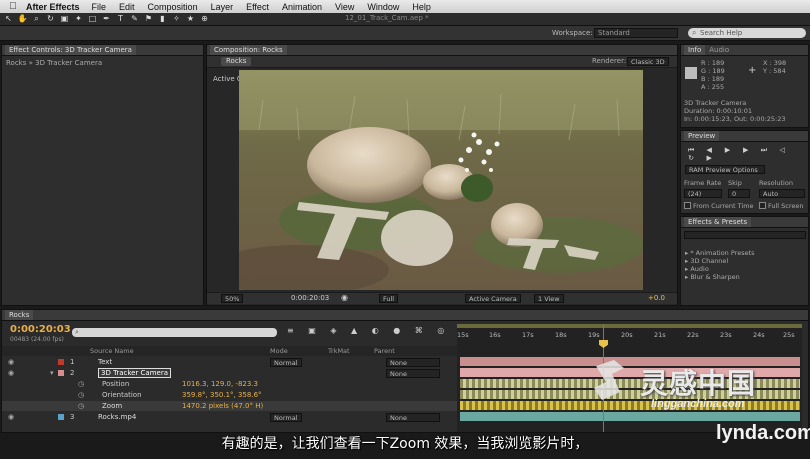 The image size is (810, 459). I want to click on snapshot-camera-icon: ◉, so click(344, 297).